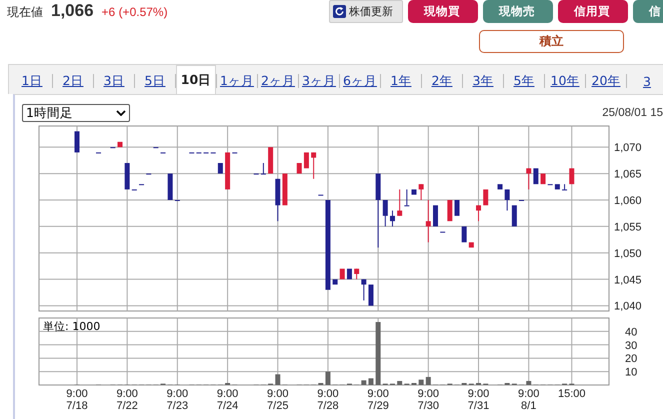  What do you see at coordinates (135, 12) in the screenshot?
I see `price-change: +6 (+0.57%)` at bounding box center [135, 12].